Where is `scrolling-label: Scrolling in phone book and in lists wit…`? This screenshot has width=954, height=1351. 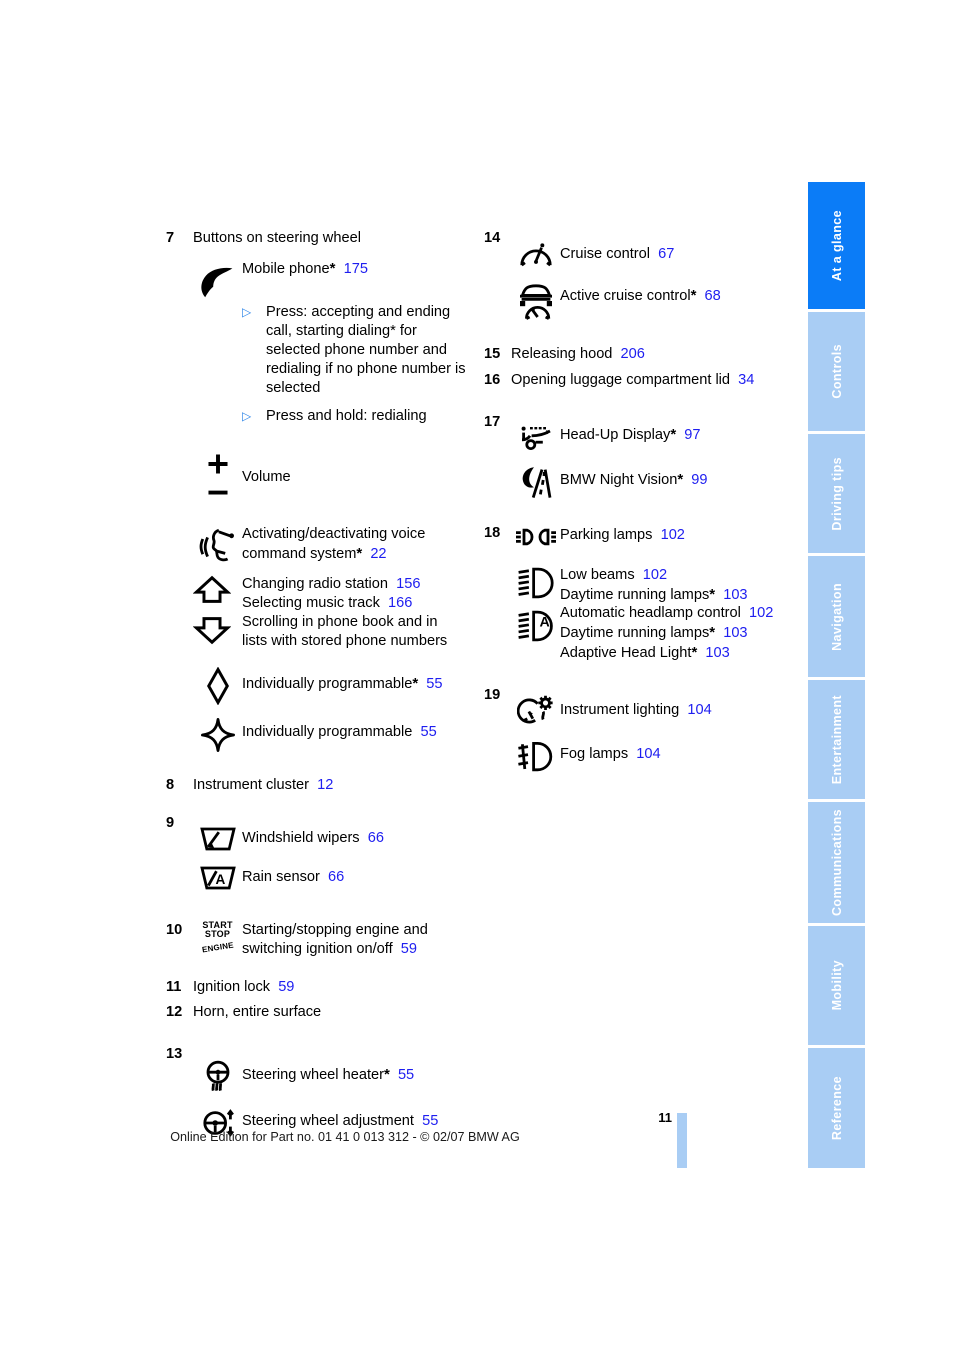
scrolling-label: Scrolling in phone book and in lists wit… is located at coordinates (345, 631).